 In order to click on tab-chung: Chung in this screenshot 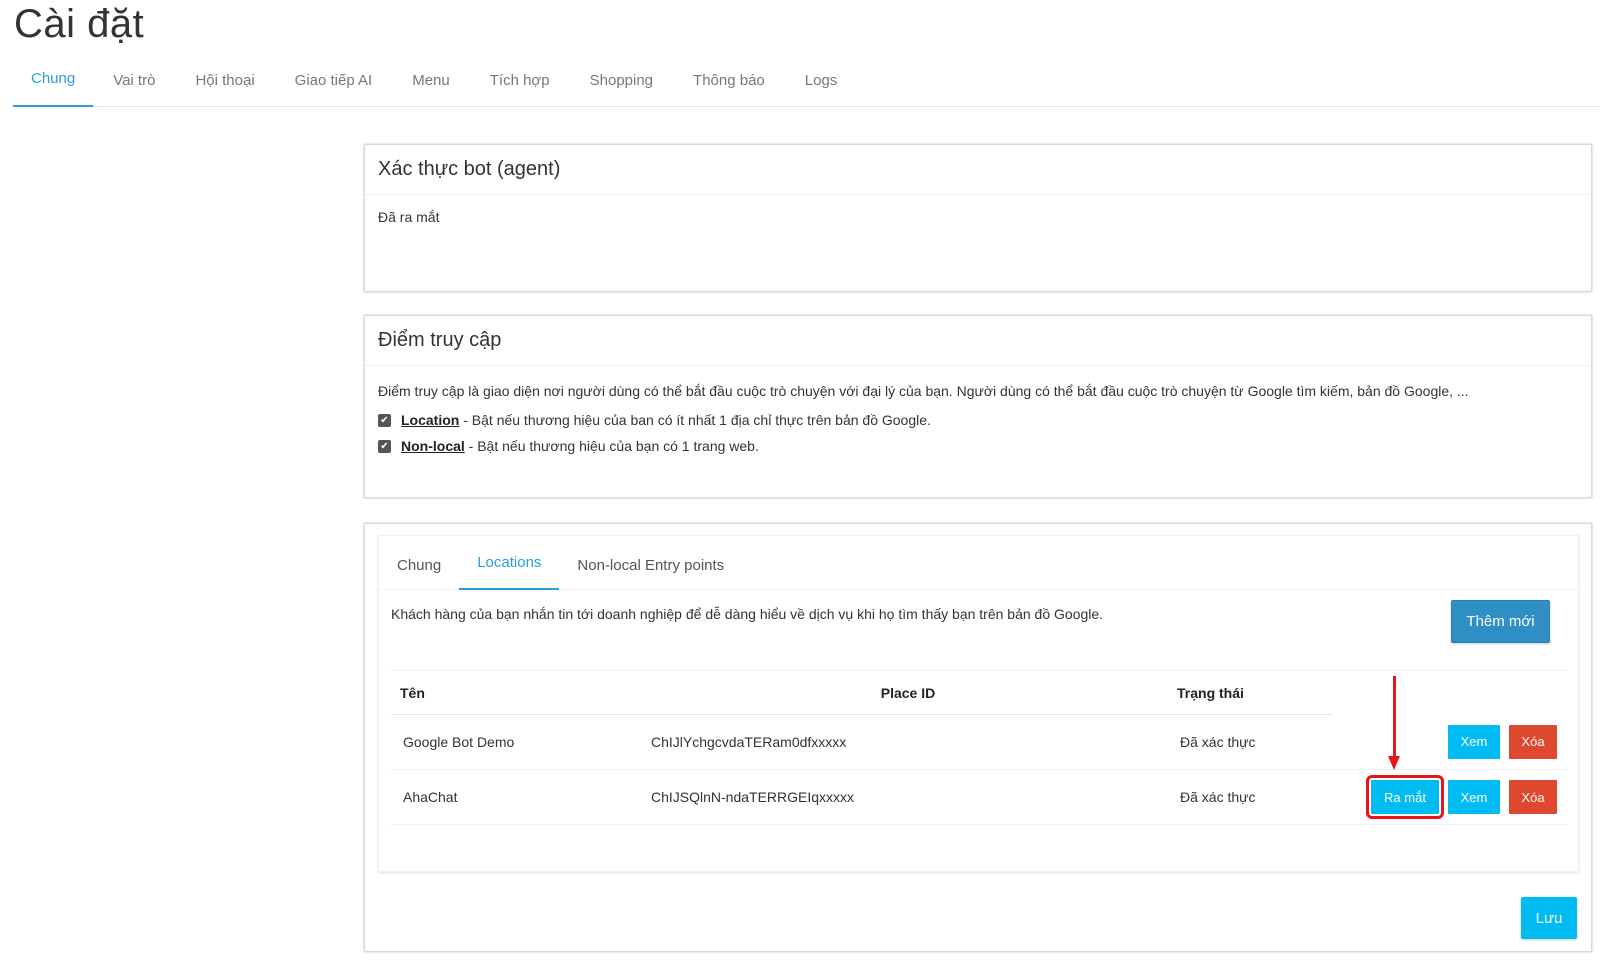, I will do `click(53, 82)`.